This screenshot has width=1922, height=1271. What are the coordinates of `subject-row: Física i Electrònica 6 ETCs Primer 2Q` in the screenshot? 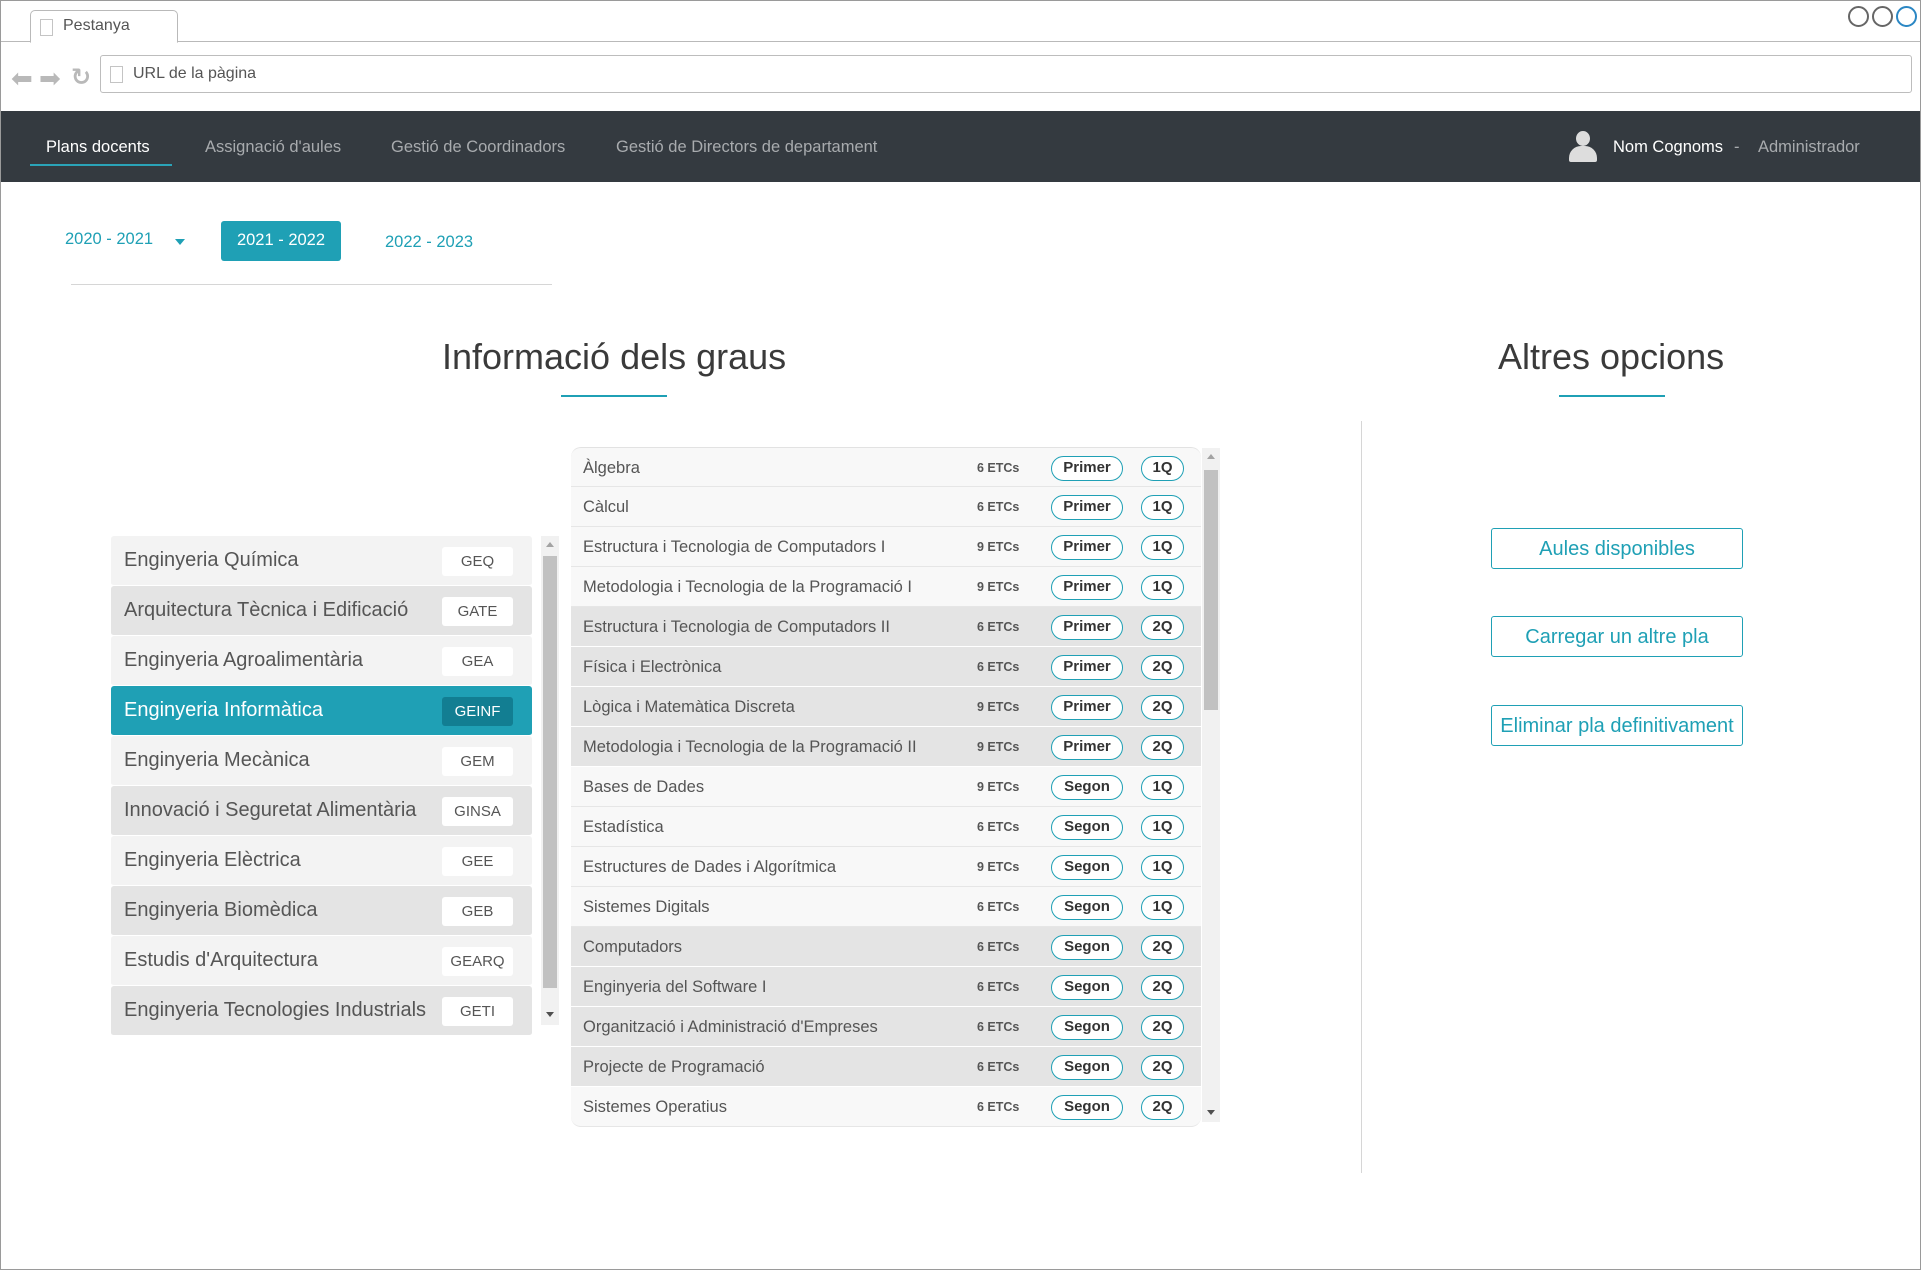 It's located at (886, 667).